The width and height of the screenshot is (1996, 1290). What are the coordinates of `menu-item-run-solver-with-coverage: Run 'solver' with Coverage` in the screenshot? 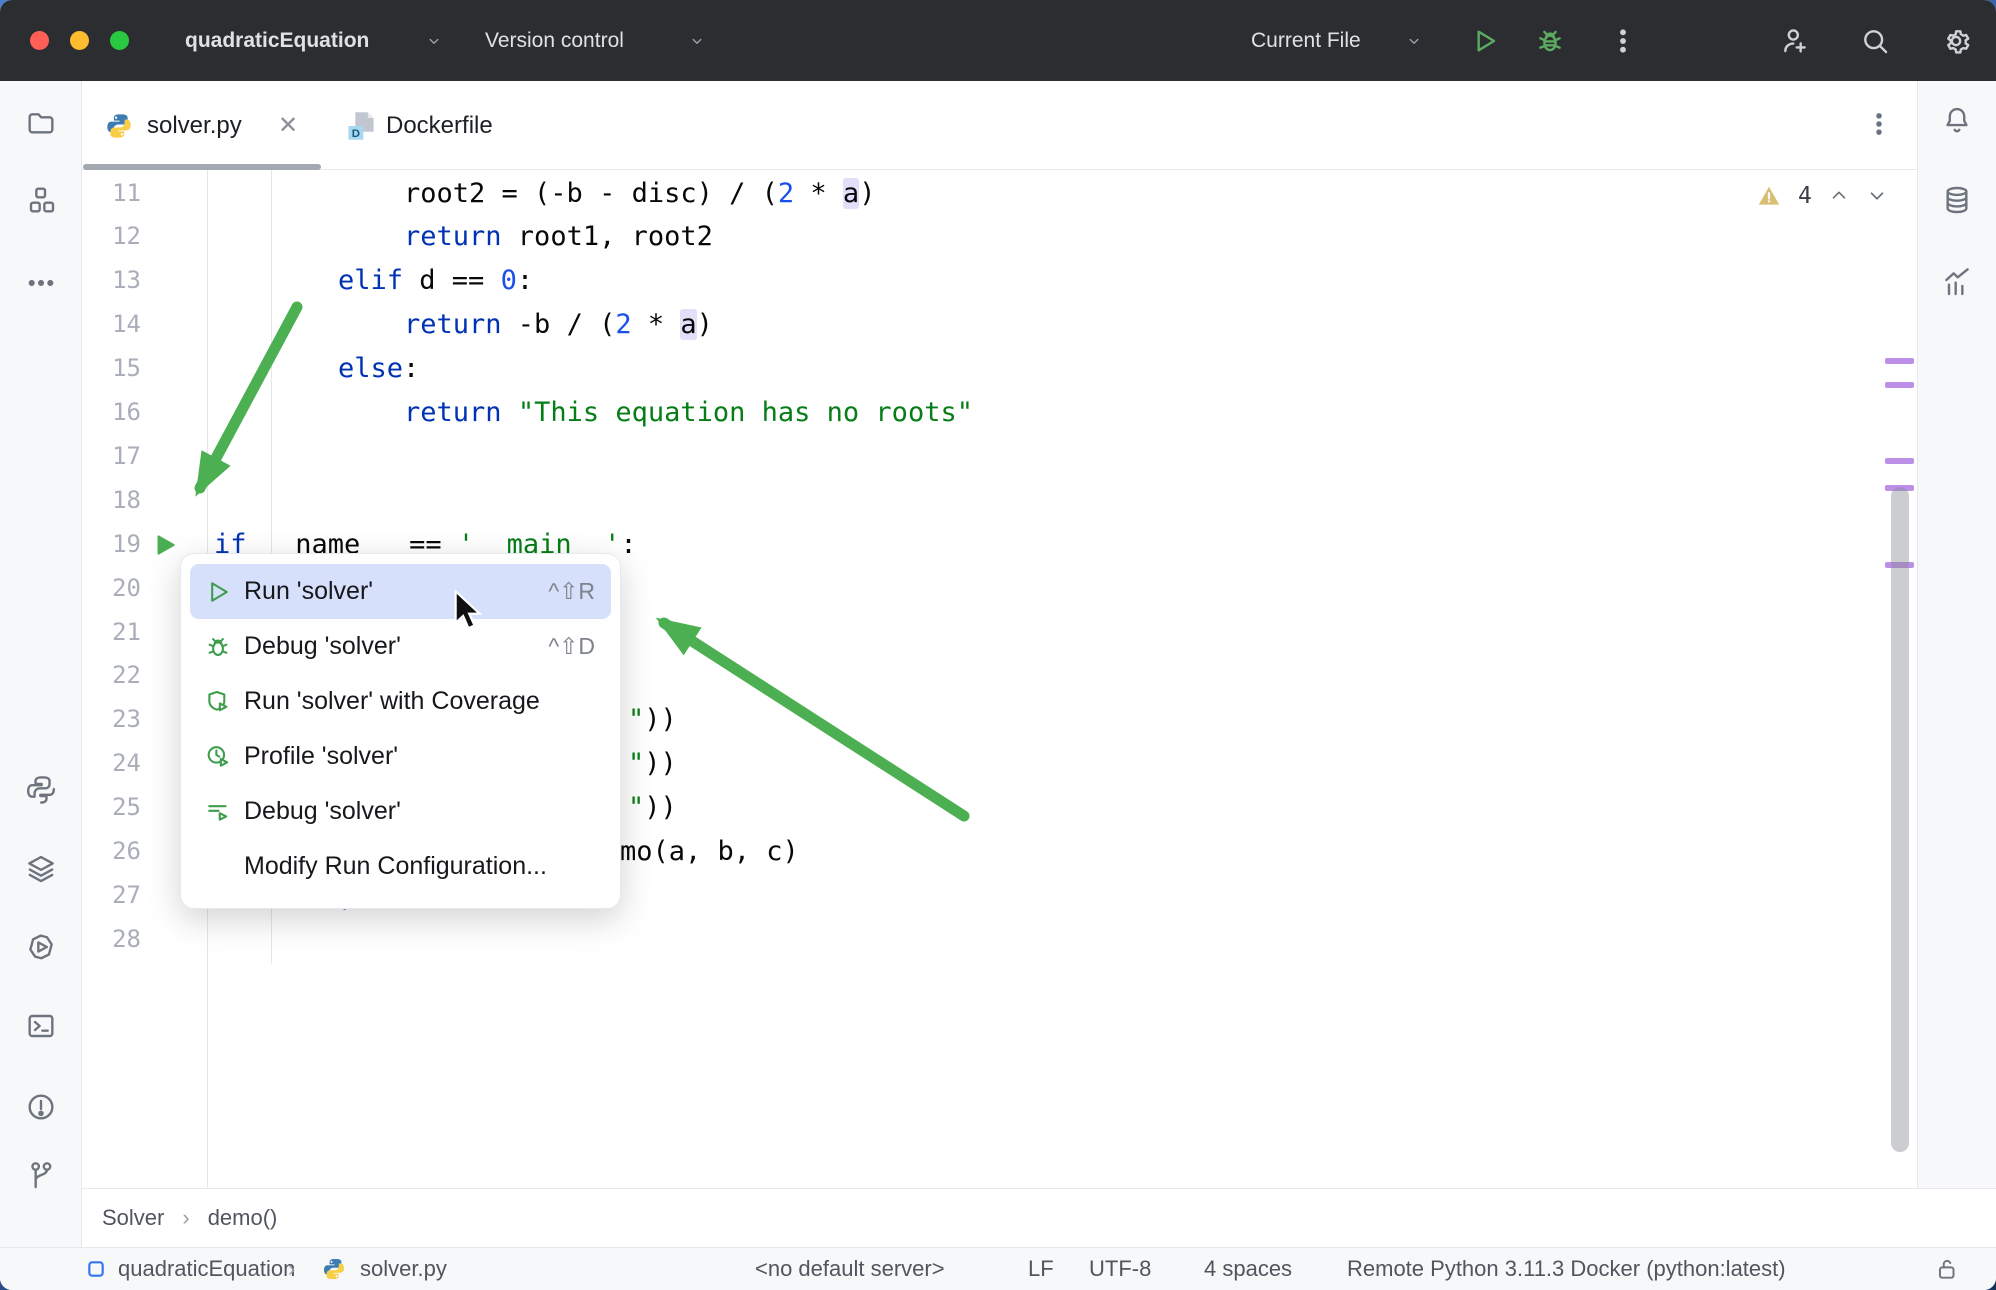 It's located at (400, 701).